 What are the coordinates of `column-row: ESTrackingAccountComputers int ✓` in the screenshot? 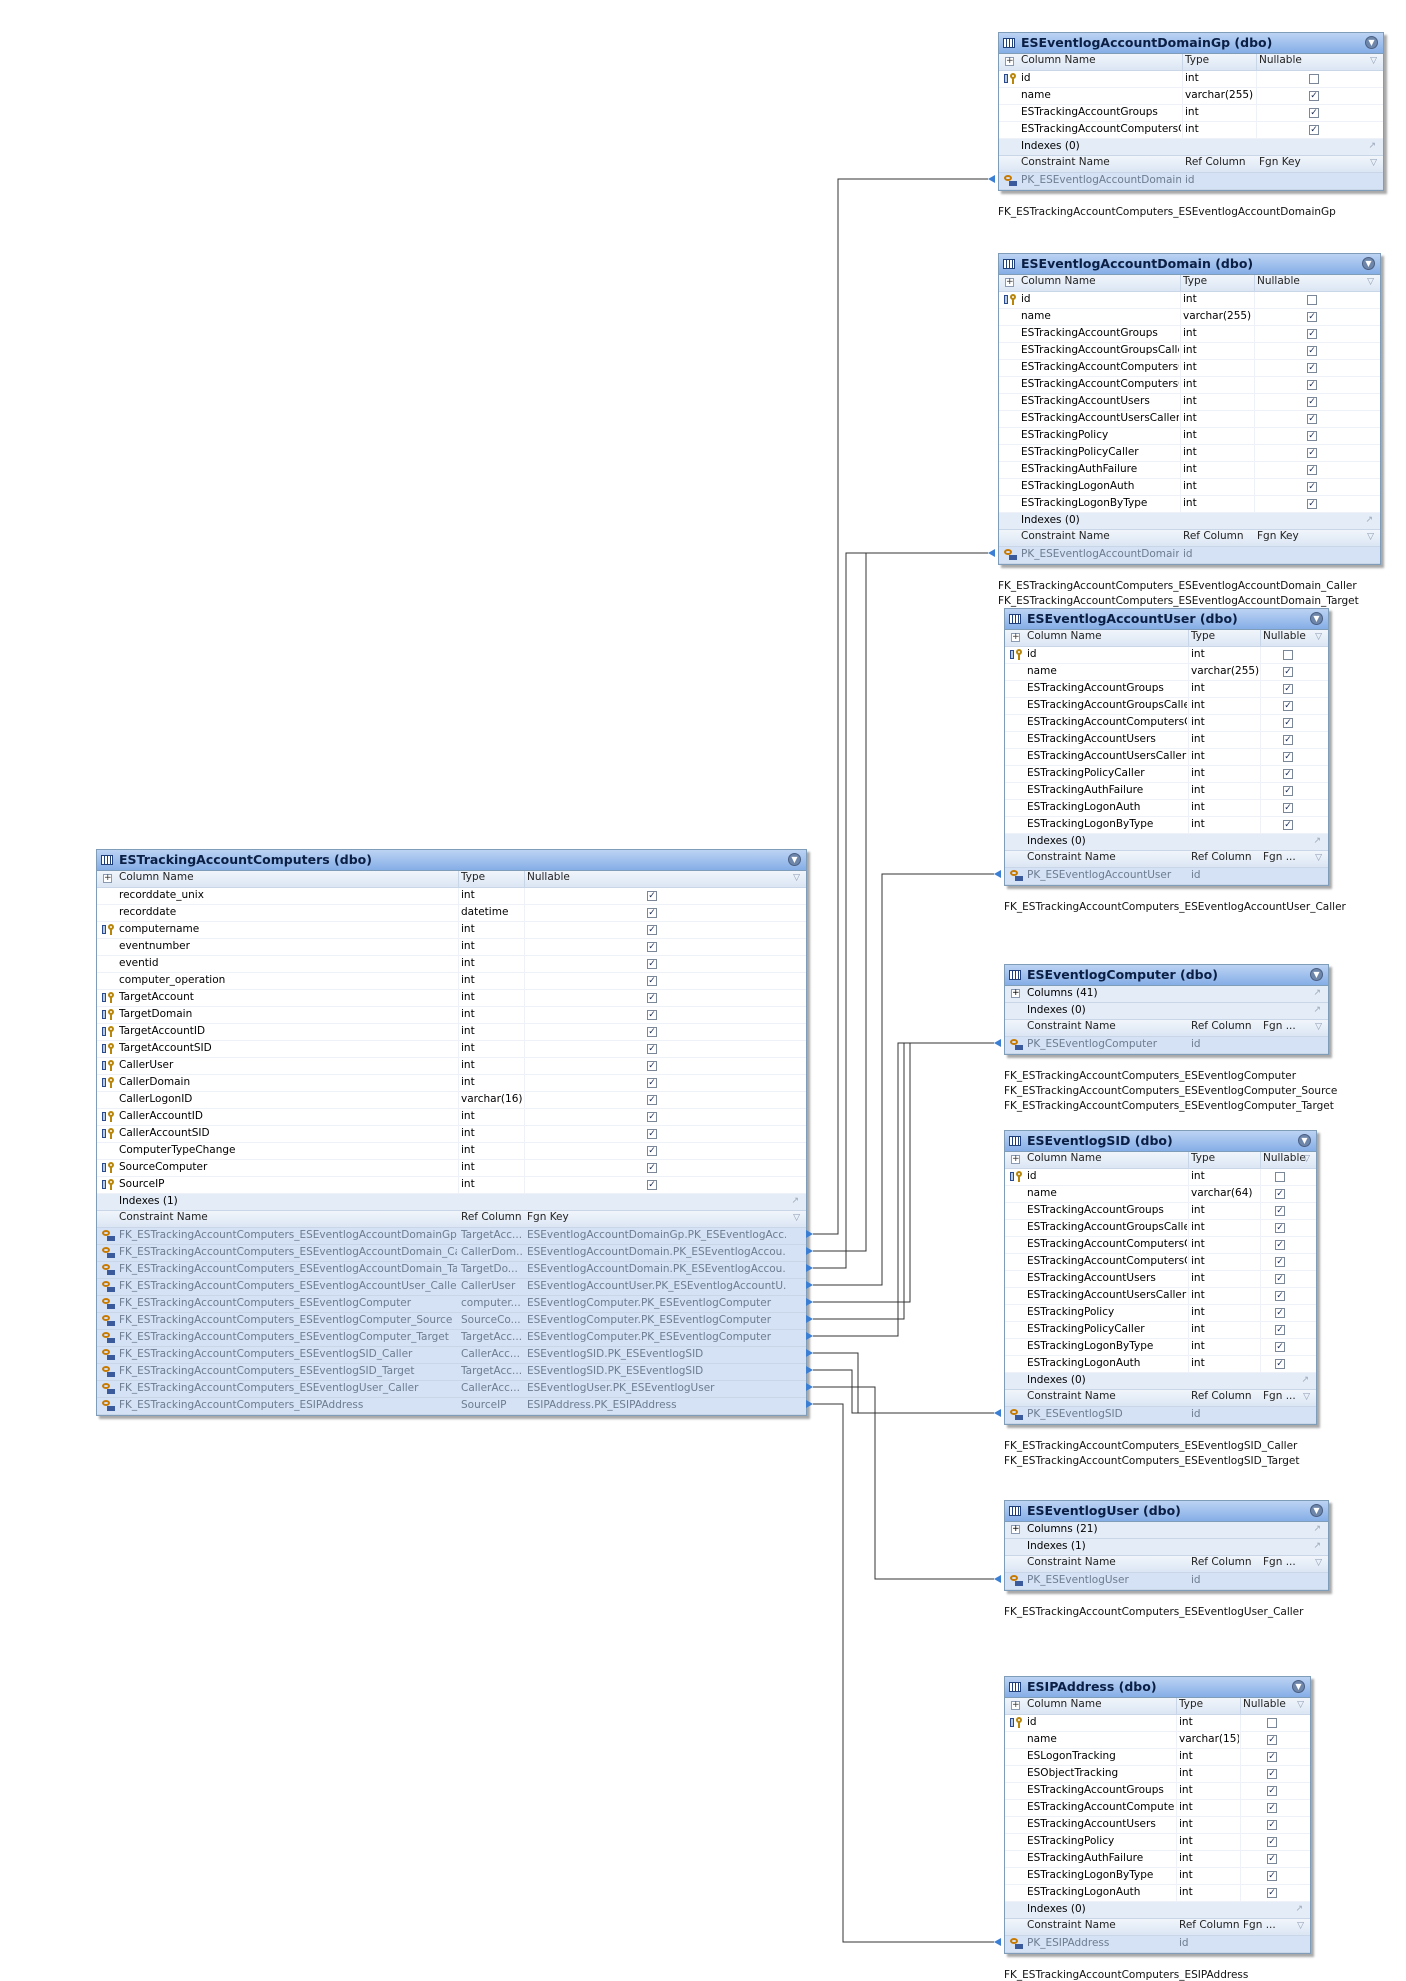 It's located at (1157, 1808).